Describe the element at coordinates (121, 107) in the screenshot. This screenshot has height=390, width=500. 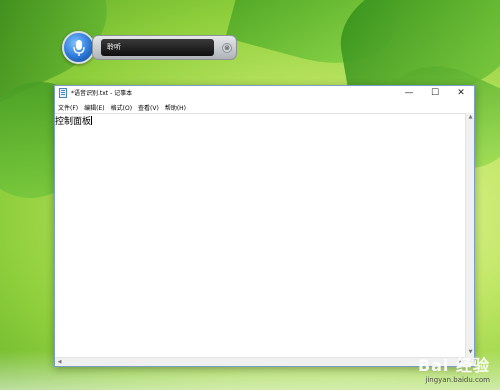
I see `menu-format: 格式(O)` at that location.